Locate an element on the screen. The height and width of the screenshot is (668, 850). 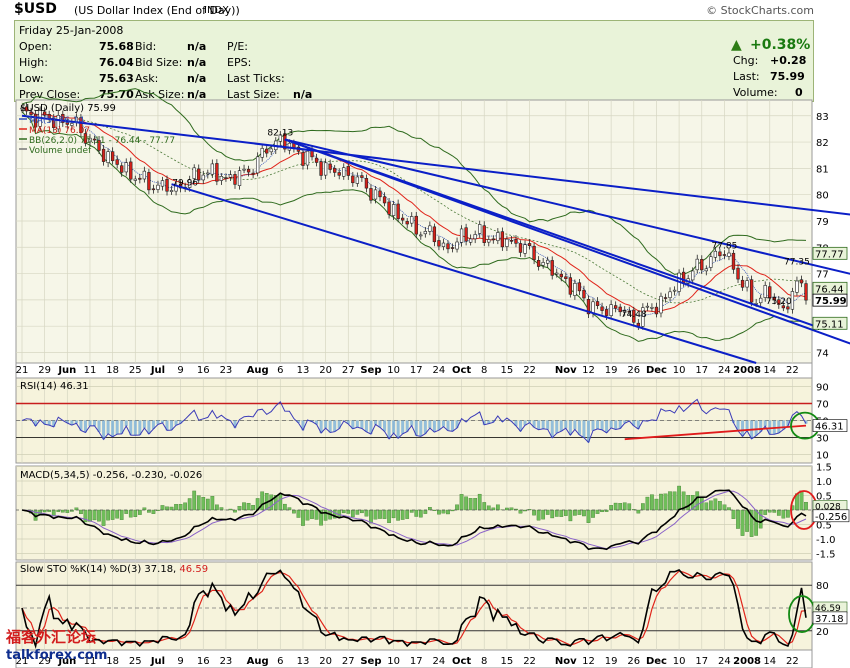
x-tick-33: 22 is located at coordinates (792, 370).